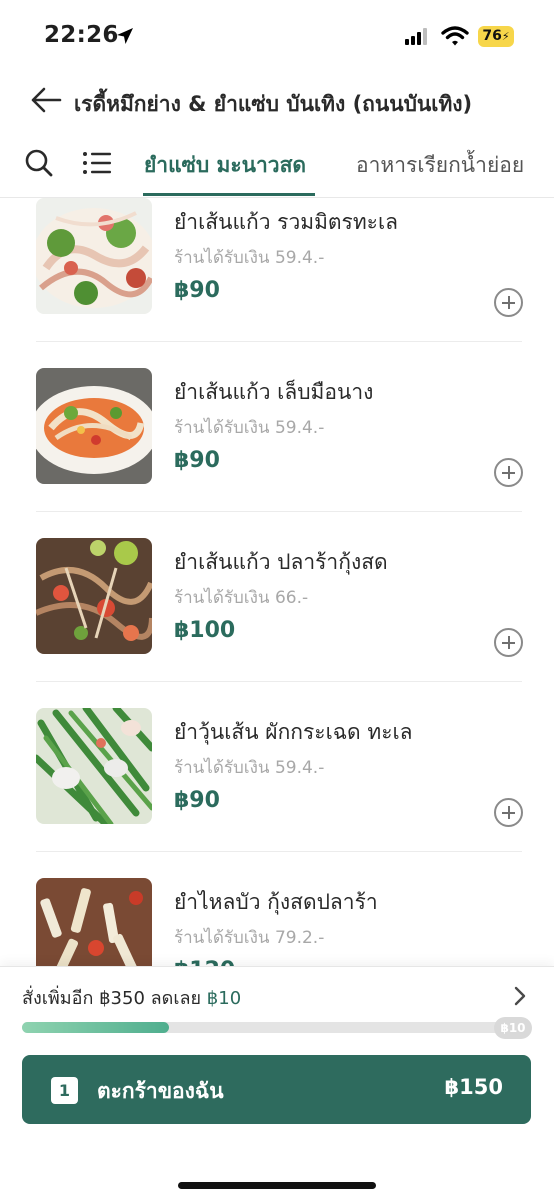  What do you see at coordinates (440, 165) in the screenshot?
I see `tab-appetizers: อาหารเรียกน้ำย่อย` at bounding box center [440, 165].